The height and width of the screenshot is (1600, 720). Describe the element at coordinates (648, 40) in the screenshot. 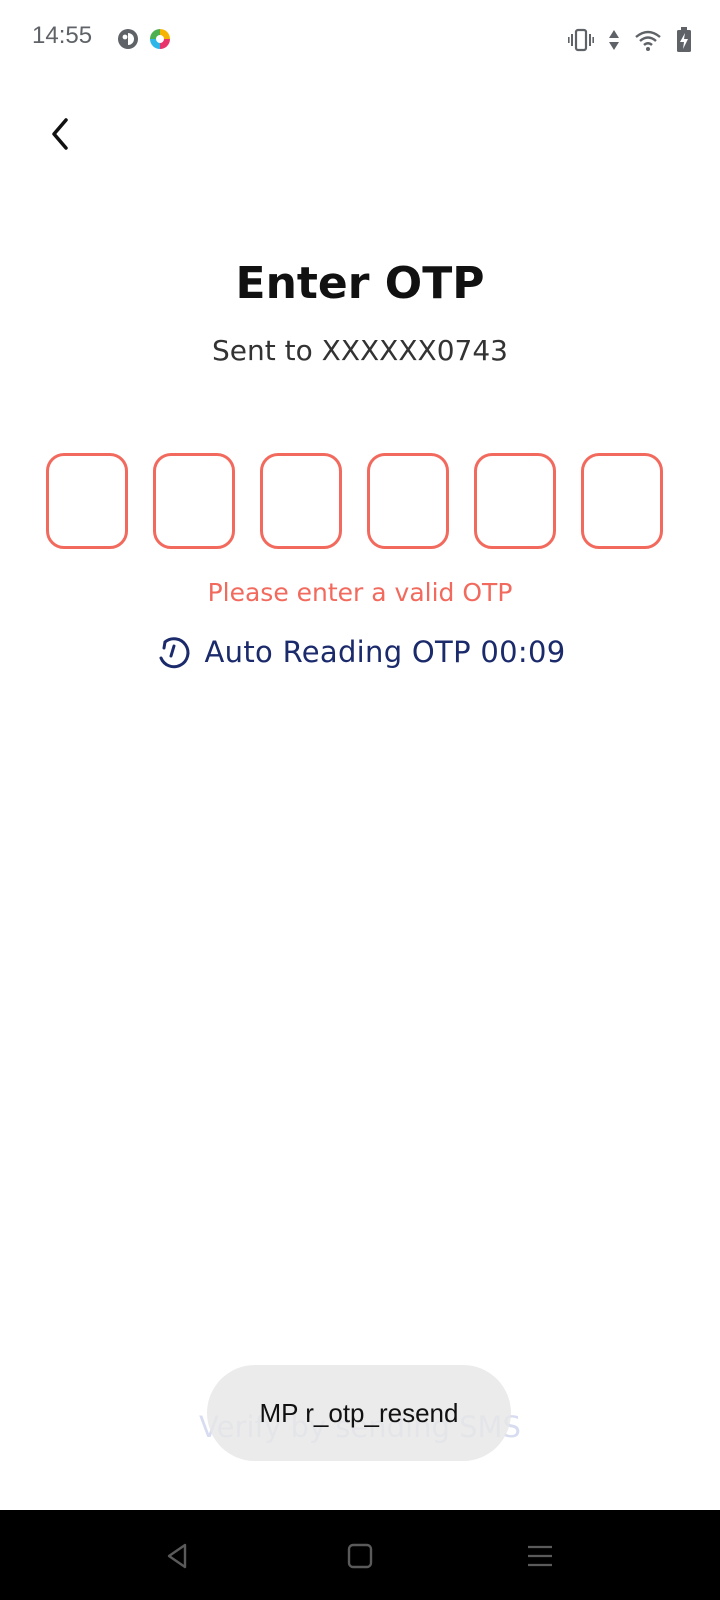

I see `wifi-icon` at that location.